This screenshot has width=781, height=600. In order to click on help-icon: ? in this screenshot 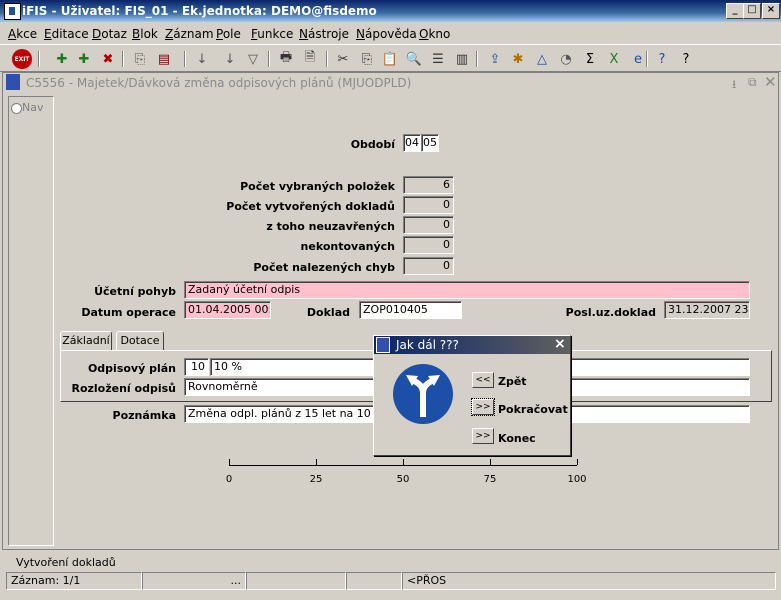, I will do `click(662, 59)`.